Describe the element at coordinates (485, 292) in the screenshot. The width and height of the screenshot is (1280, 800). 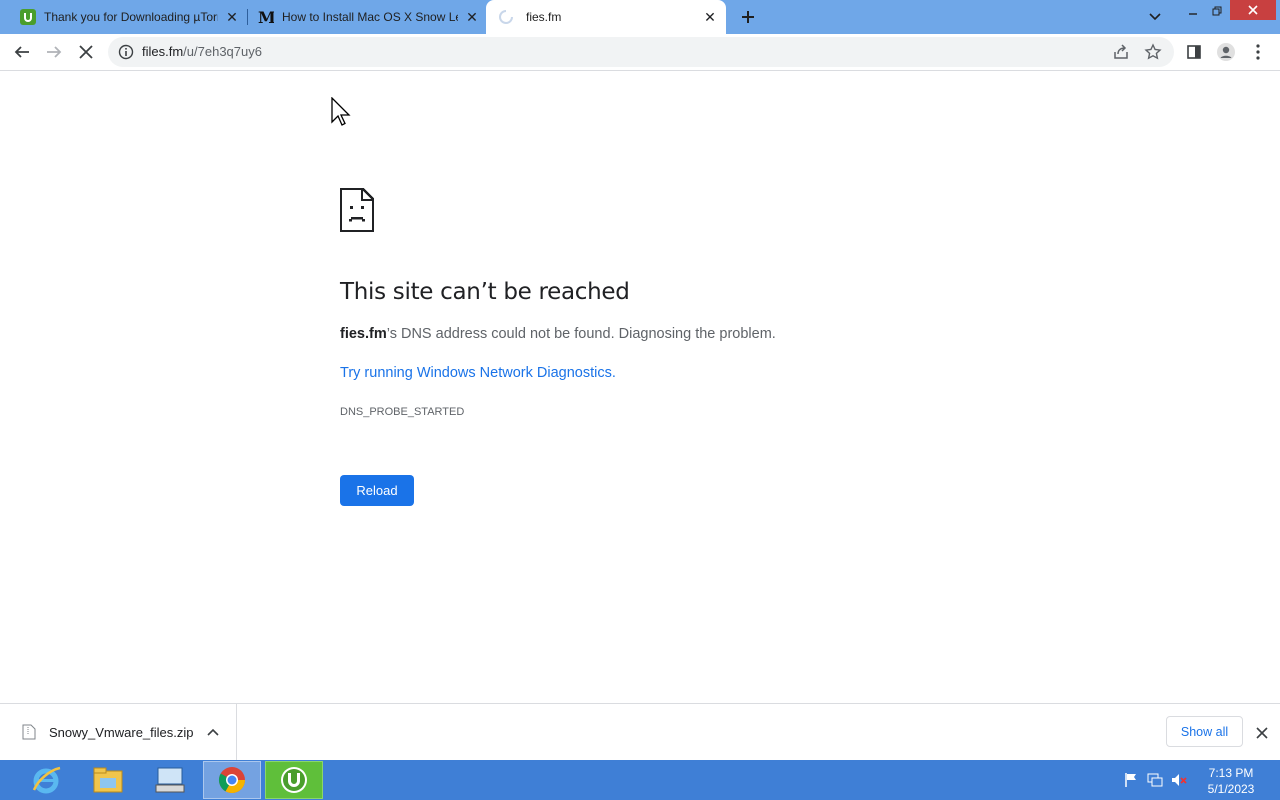
I see `error-title: This site can’t be reached` at that location.